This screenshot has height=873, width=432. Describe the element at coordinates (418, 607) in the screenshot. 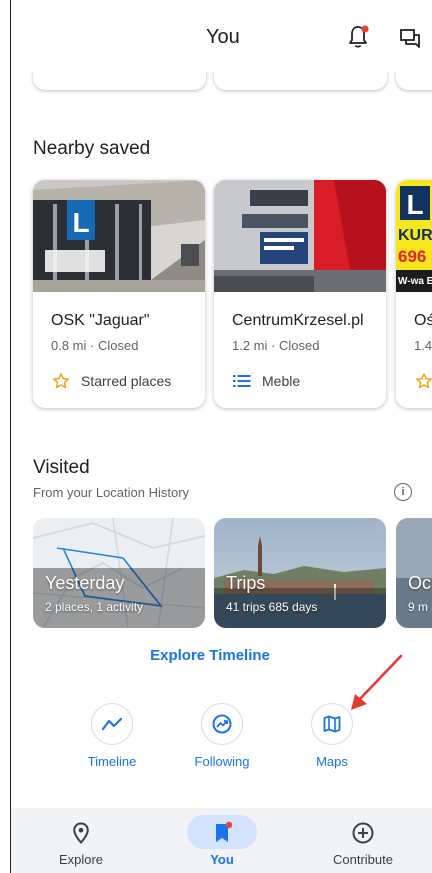

I see `visited-card-subtitle: 9 m` at that location.